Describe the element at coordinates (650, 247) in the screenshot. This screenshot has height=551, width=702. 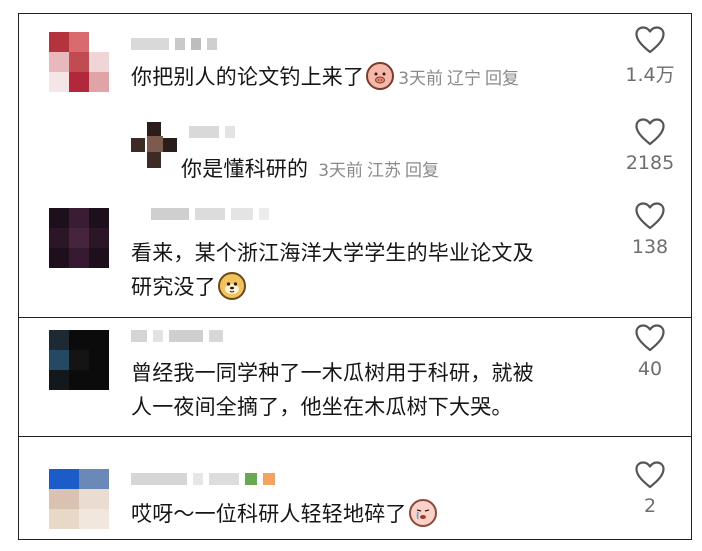
I see `like-count: 138` at that location.